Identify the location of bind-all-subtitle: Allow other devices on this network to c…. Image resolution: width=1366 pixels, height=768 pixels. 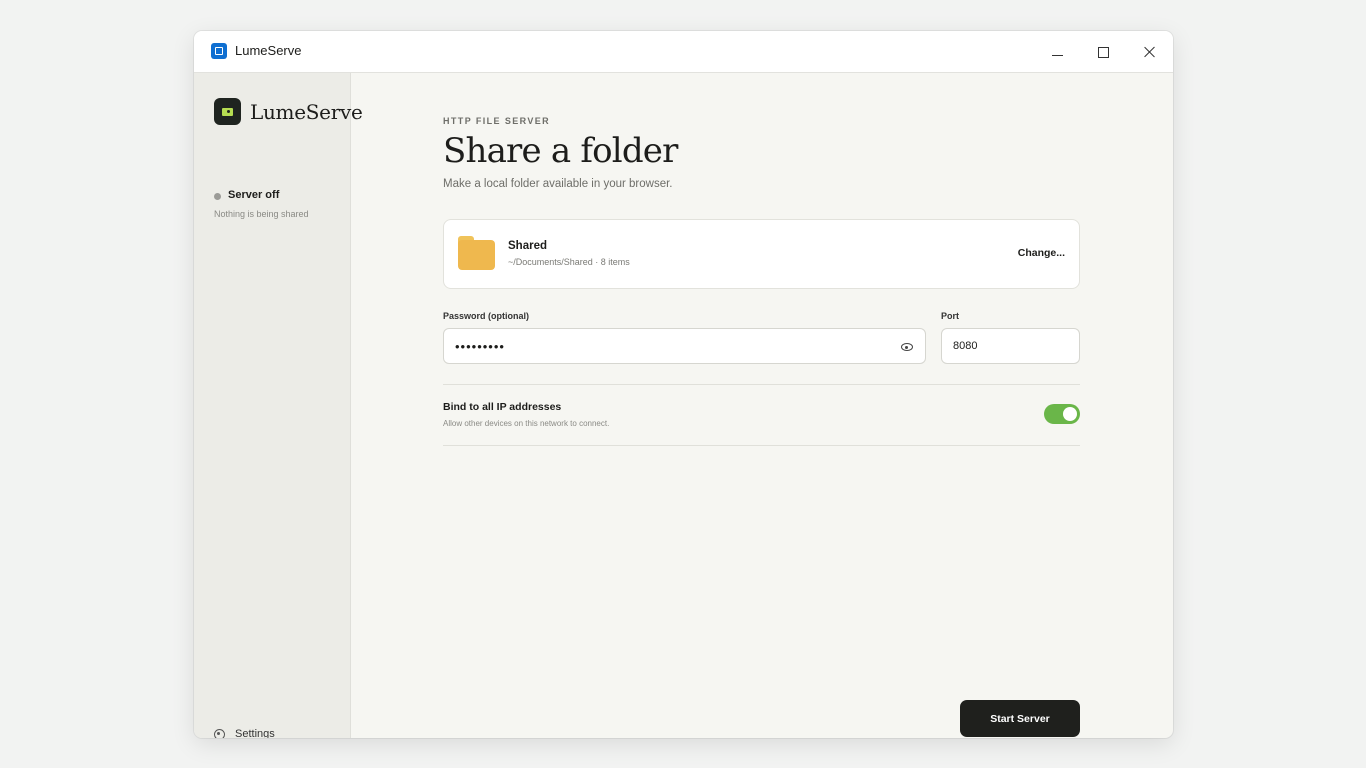
(526, 423).